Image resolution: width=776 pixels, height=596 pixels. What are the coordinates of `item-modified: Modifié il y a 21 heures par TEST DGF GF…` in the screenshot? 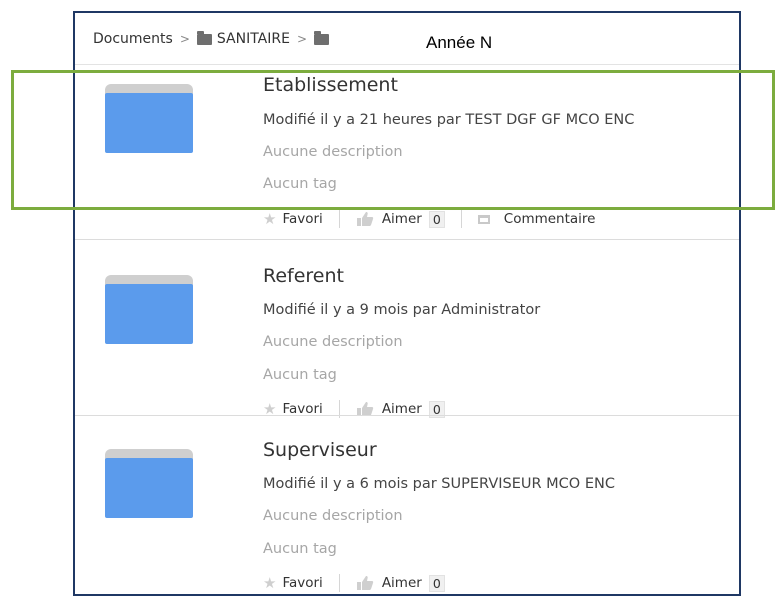 It's located at (449, 120).